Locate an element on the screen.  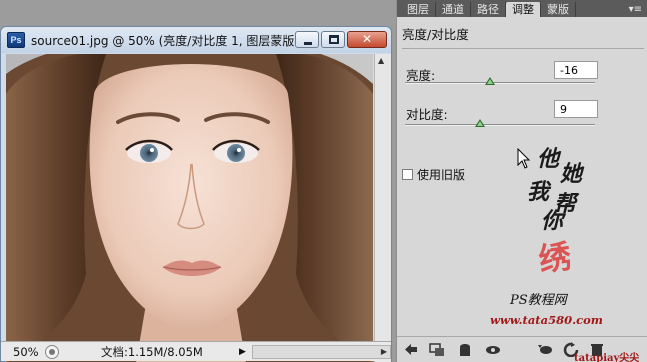
legacy-option: 使用旧版 is located at coordinates (433, 174).